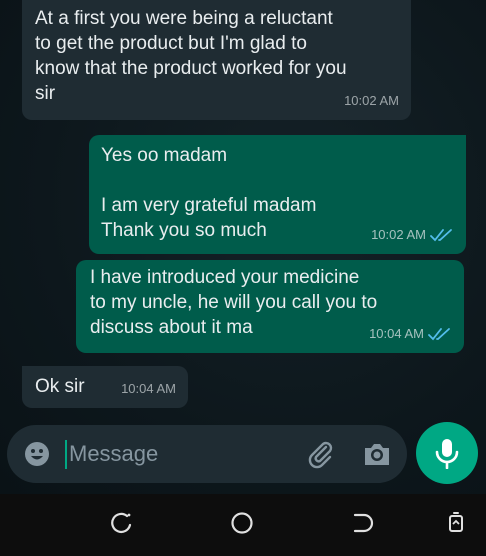 The width and height of the screenshot is (486, 556). I want to click on home-icon, so click(242, 523).